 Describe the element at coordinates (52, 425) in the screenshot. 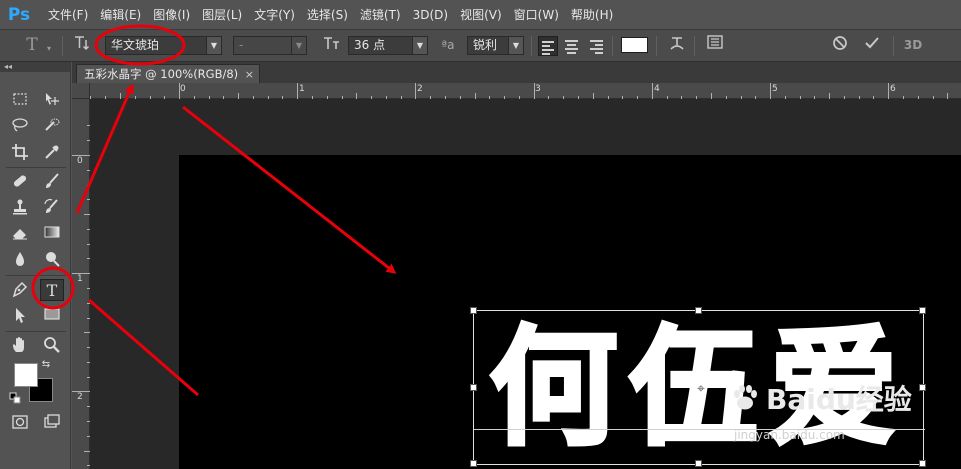

I see `screen-mode-icon` at that location.